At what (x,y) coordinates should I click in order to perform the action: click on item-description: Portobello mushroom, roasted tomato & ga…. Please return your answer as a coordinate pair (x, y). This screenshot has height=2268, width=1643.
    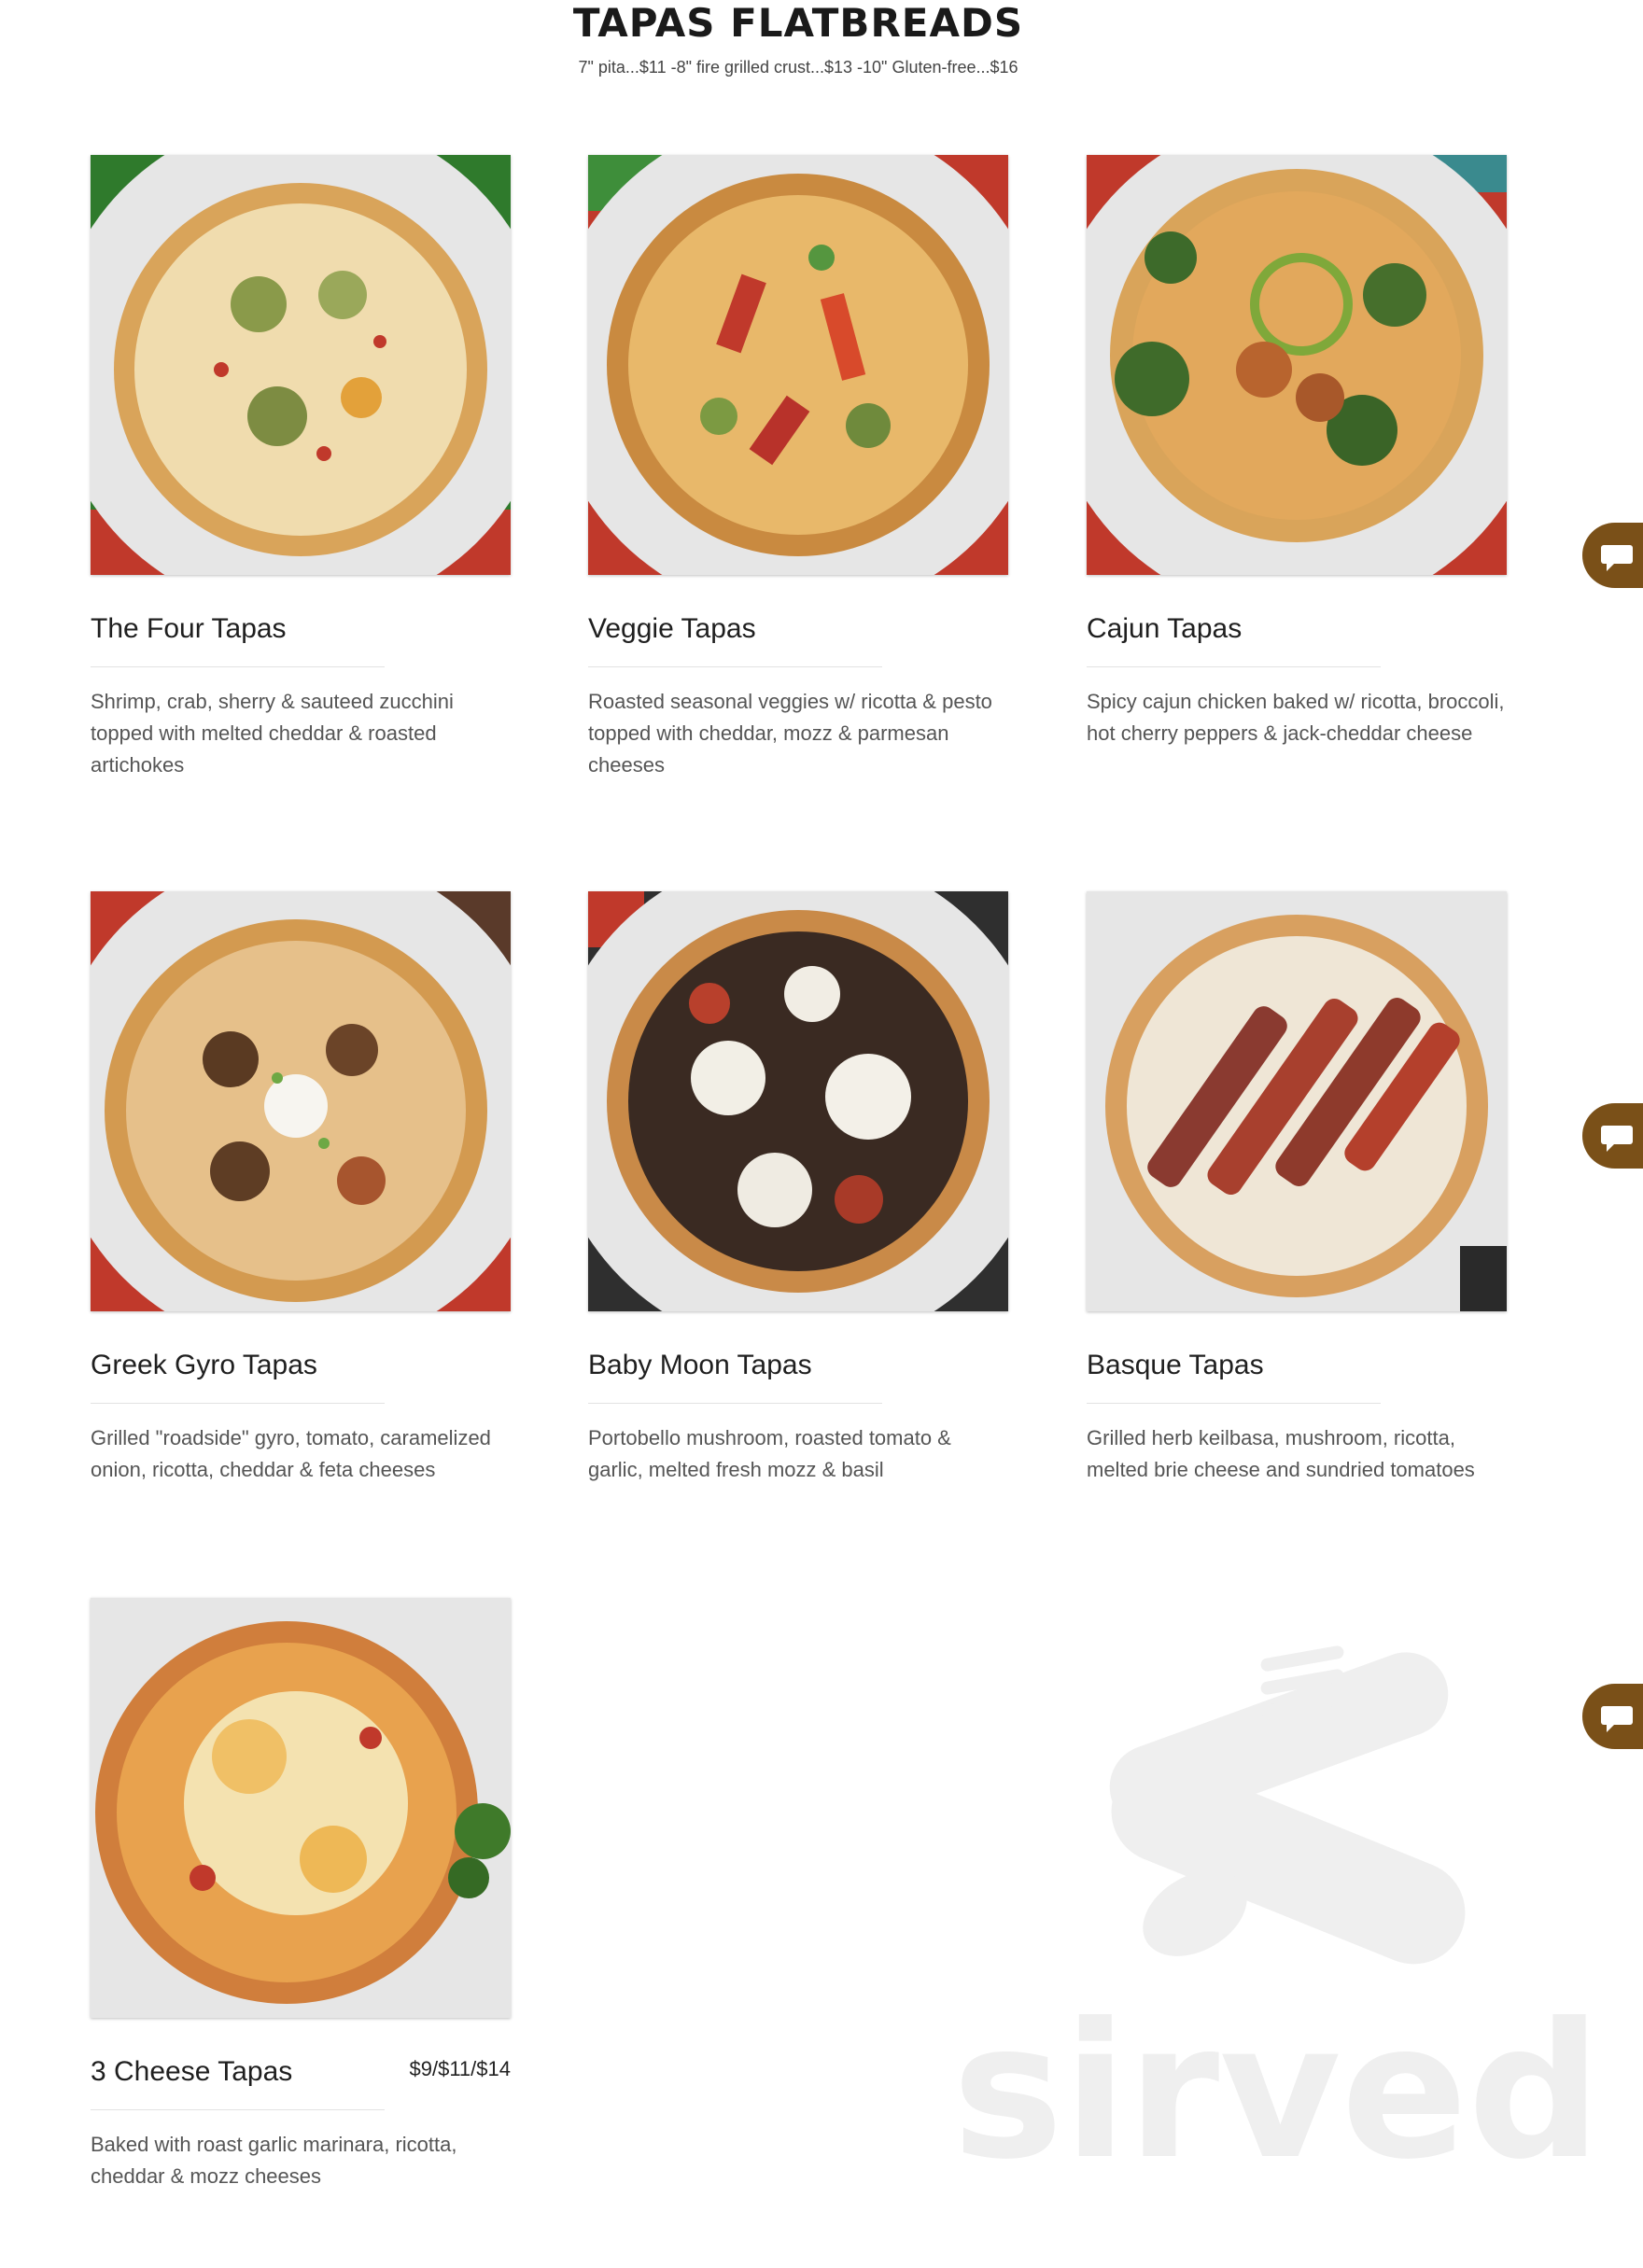
    Looking at the image, I should click on (769, 1453).